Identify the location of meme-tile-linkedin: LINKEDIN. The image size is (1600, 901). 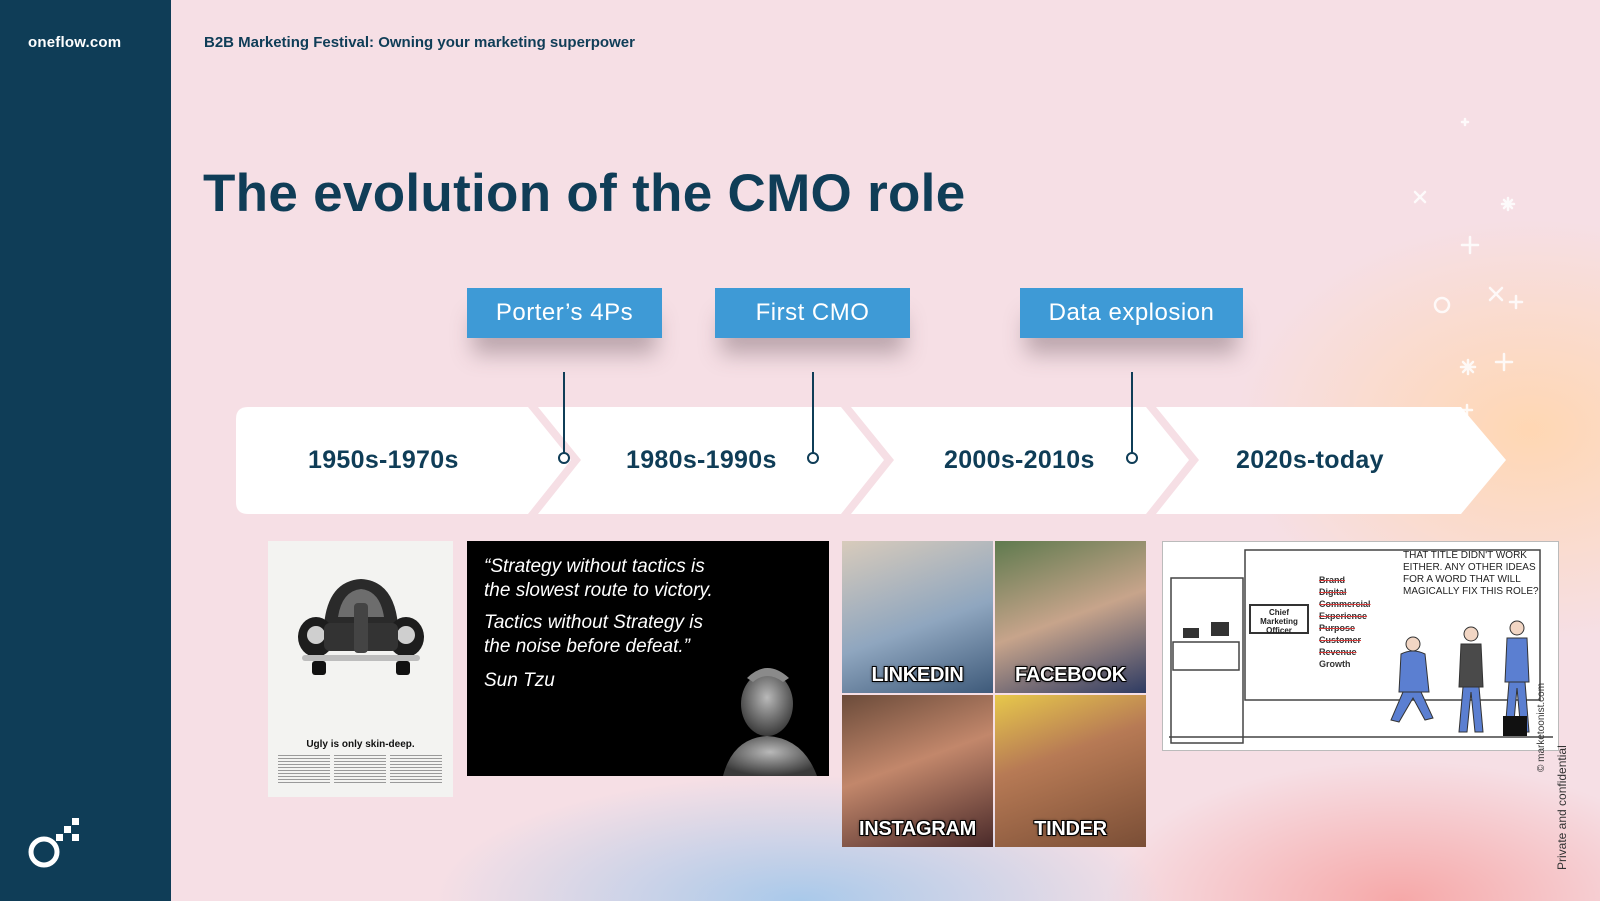
(917, 617).